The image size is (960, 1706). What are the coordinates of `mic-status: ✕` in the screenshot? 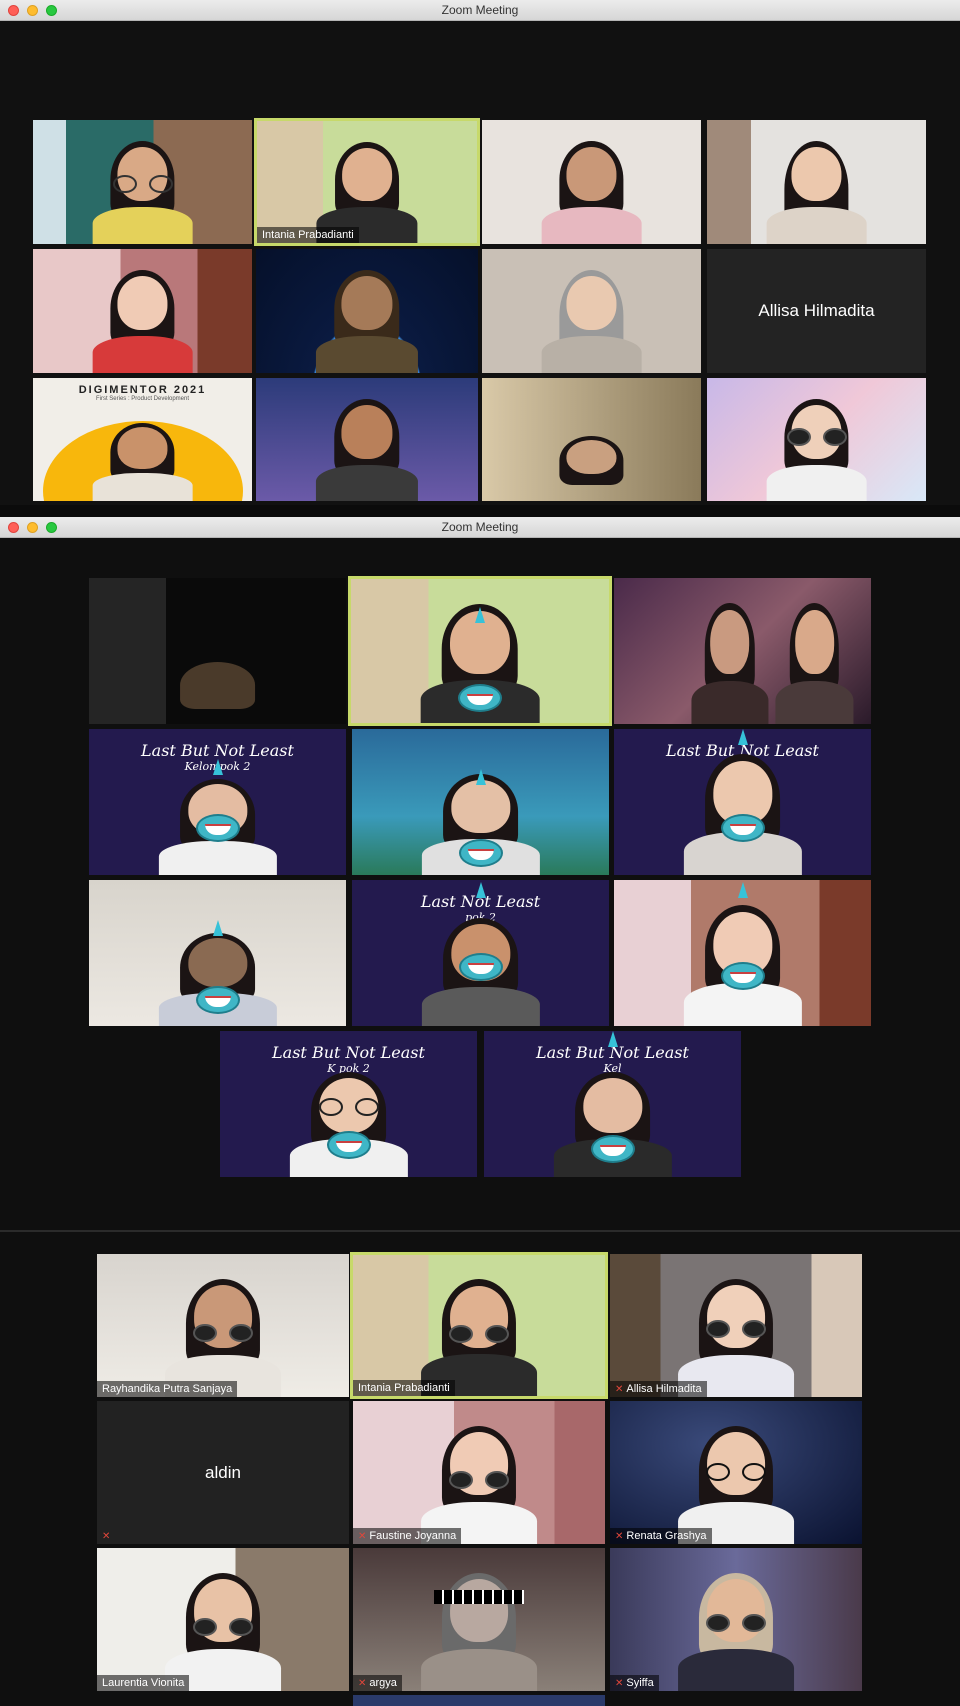 It's located at (107, 1536).